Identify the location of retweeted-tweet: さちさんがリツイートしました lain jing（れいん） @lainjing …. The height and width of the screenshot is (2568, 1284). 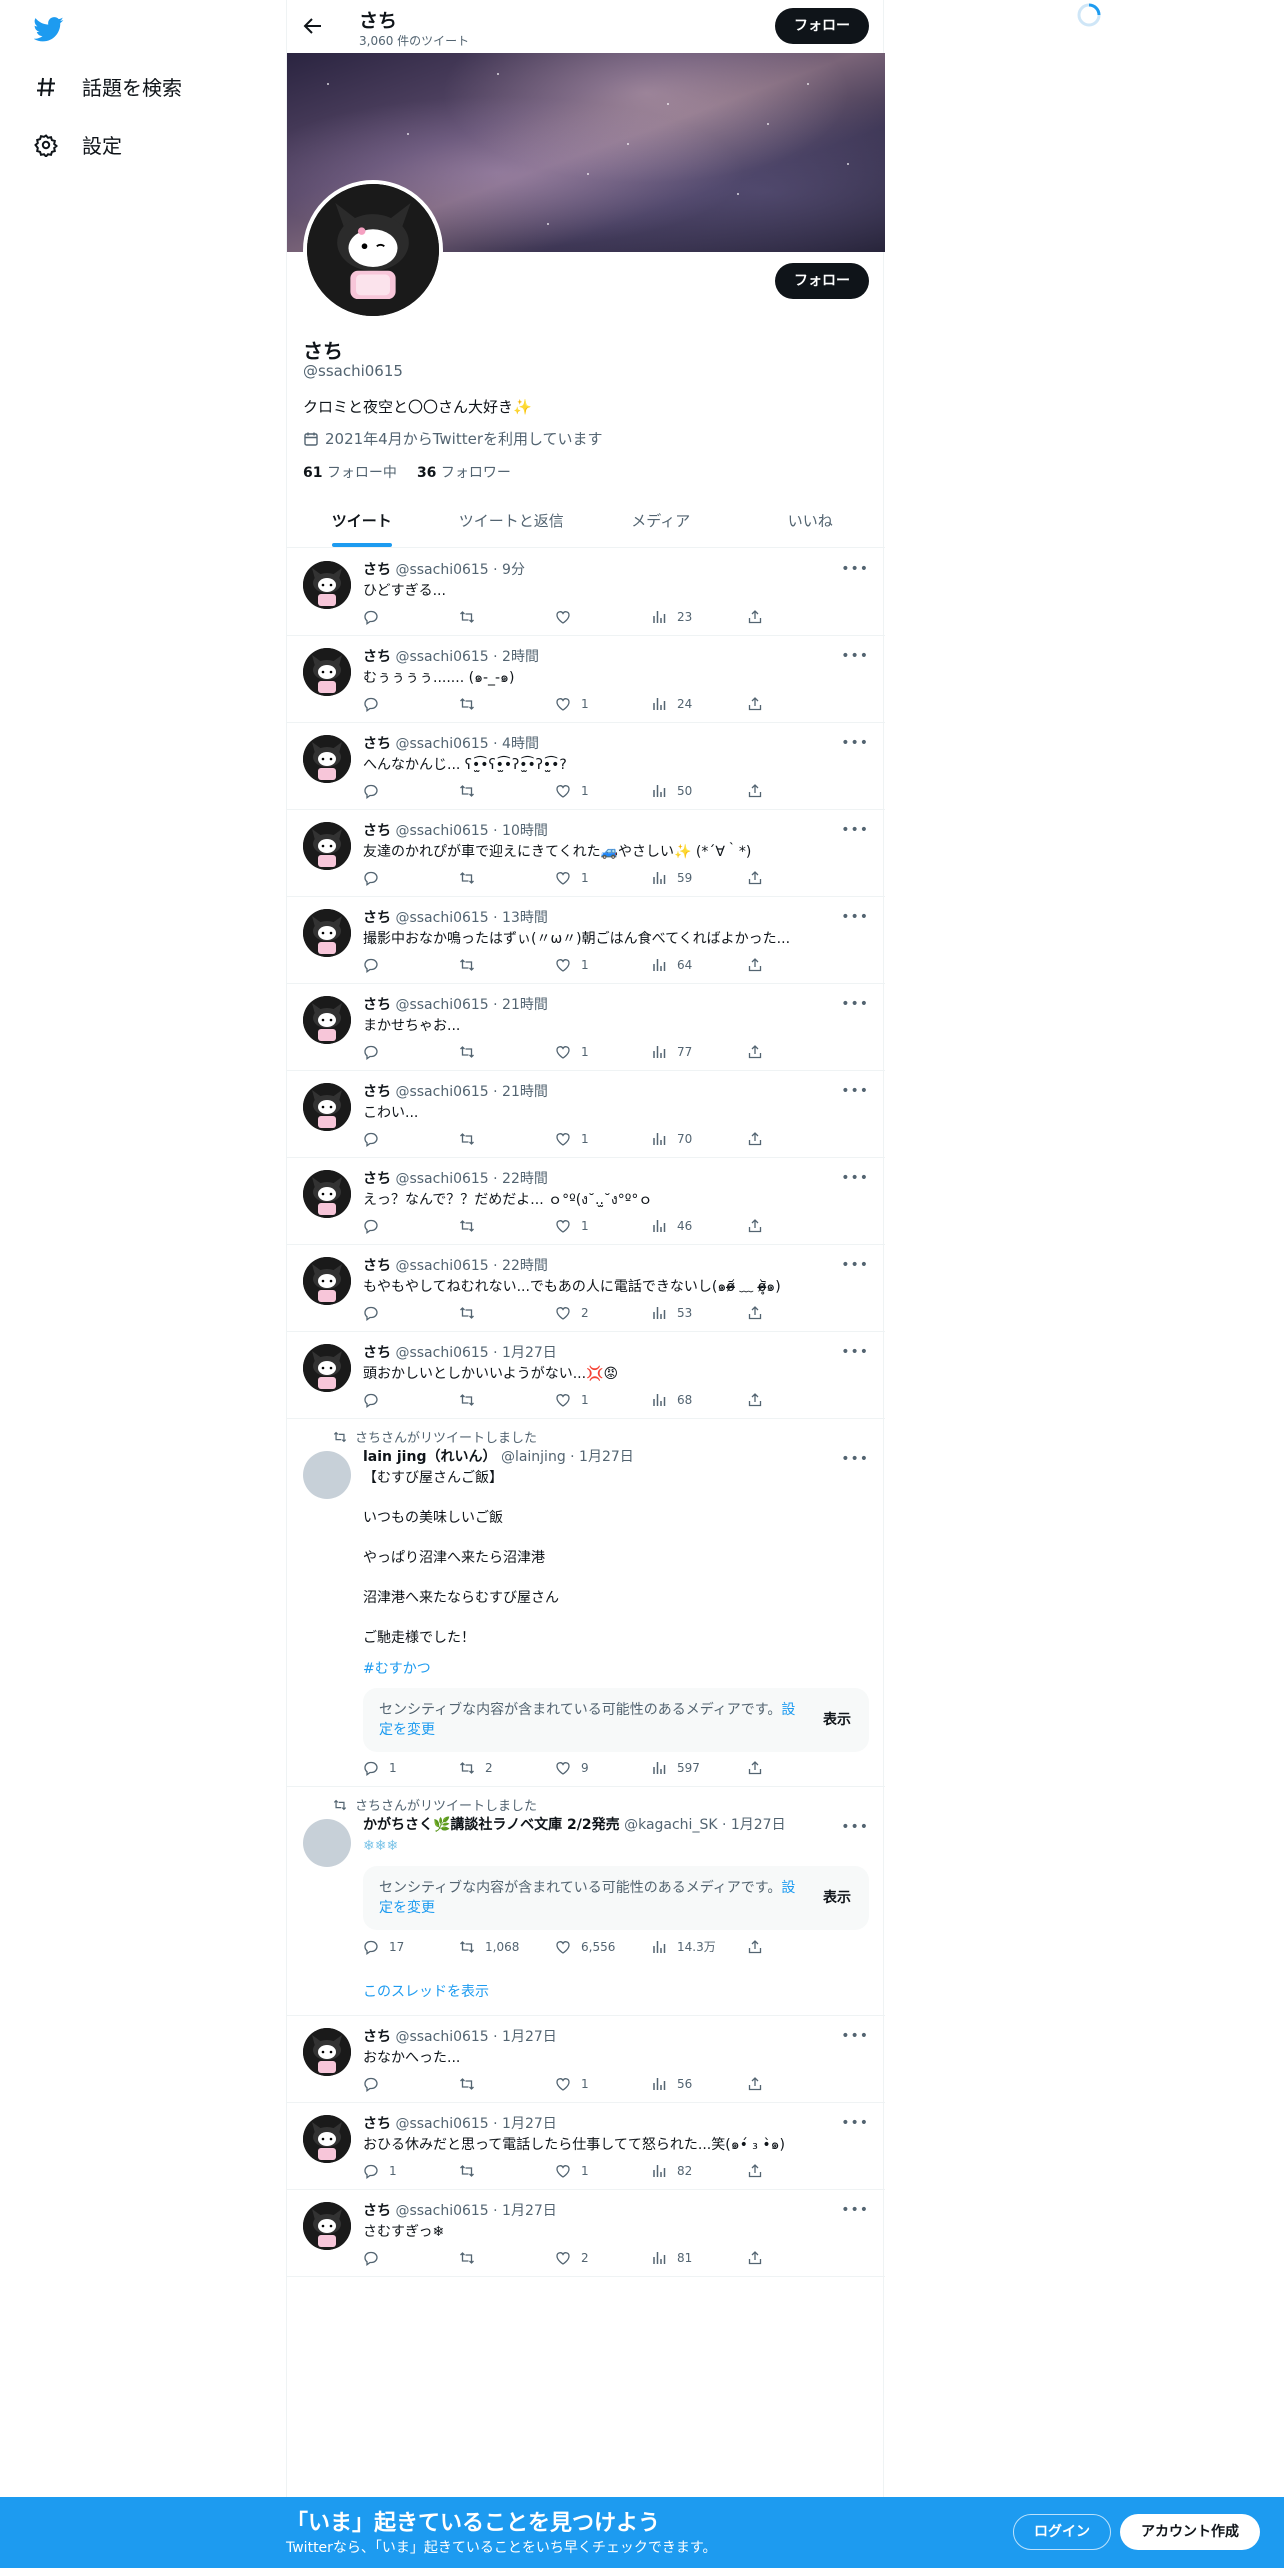
(586, 1603).